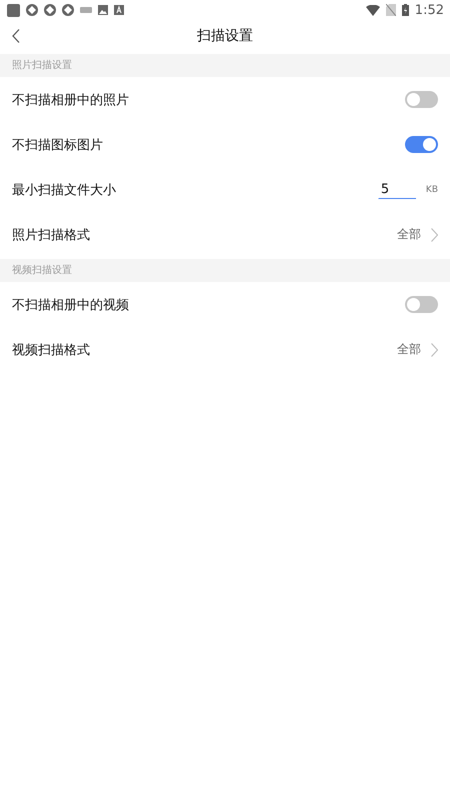 The image size is (450, 800). I want to click on app-icon, so click(13, 10).